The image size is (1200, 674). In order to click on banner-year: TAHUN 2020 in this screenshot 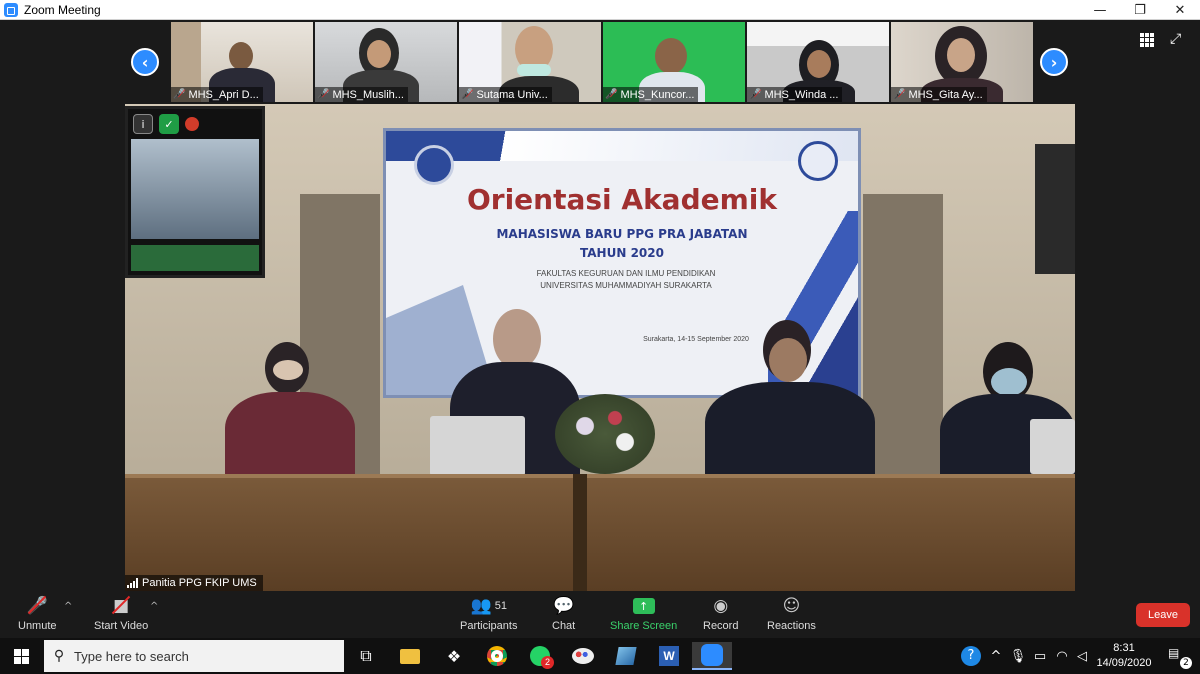, I will do `click(622, 253)`.